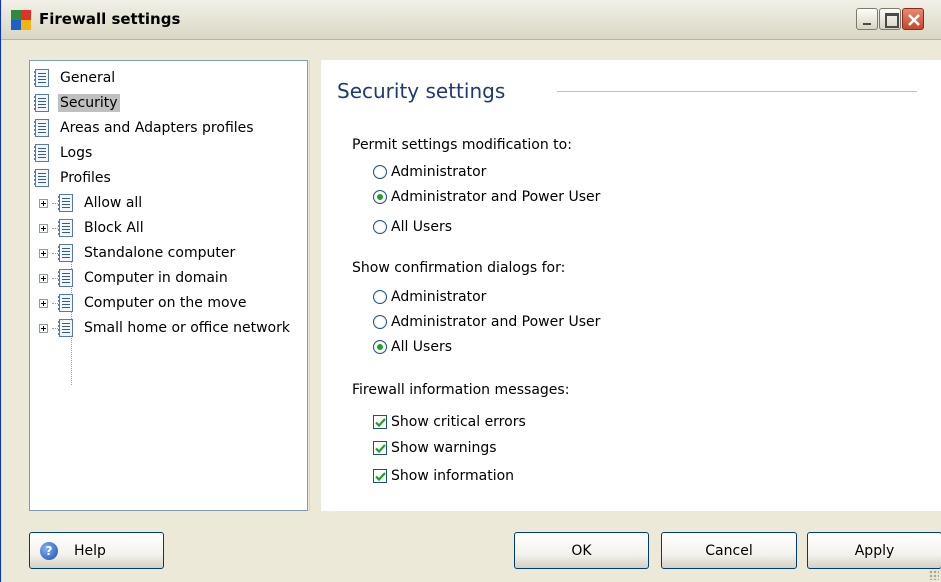 Image resolution: width=941 pixels, height=582 pixels. Describe the element at coordinates (458, 422) in the screenshot. I see `option-label: Show critical errors` at that location.